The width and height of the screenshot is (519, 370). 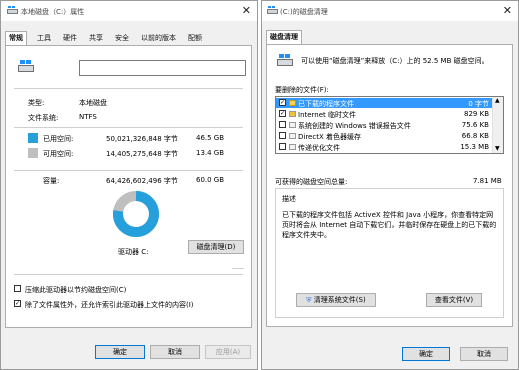 What do you see at coordinates (289, 199) in the screenshot?
I see `description-label: 描述` at bounding box center [289, 199].